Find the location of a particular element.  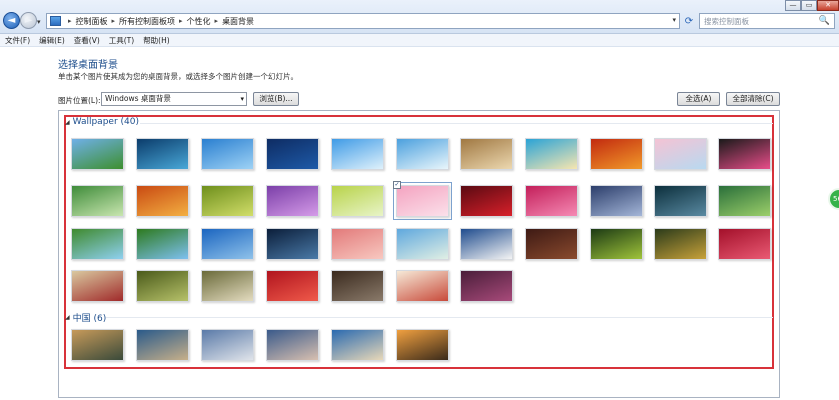

select-all-button: 全选(A) is located at coordinates (698, 99).